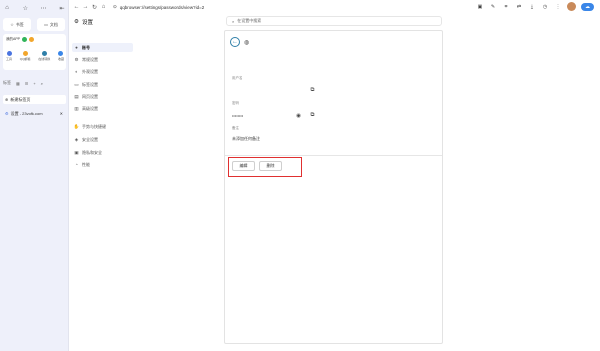 Image resolution: width=600 pixels, height=351 pixels. Describe the element at coordinates (94, 126) in the screenshot. I see `sidebar-item-label: 手势与快捷键` at that location.